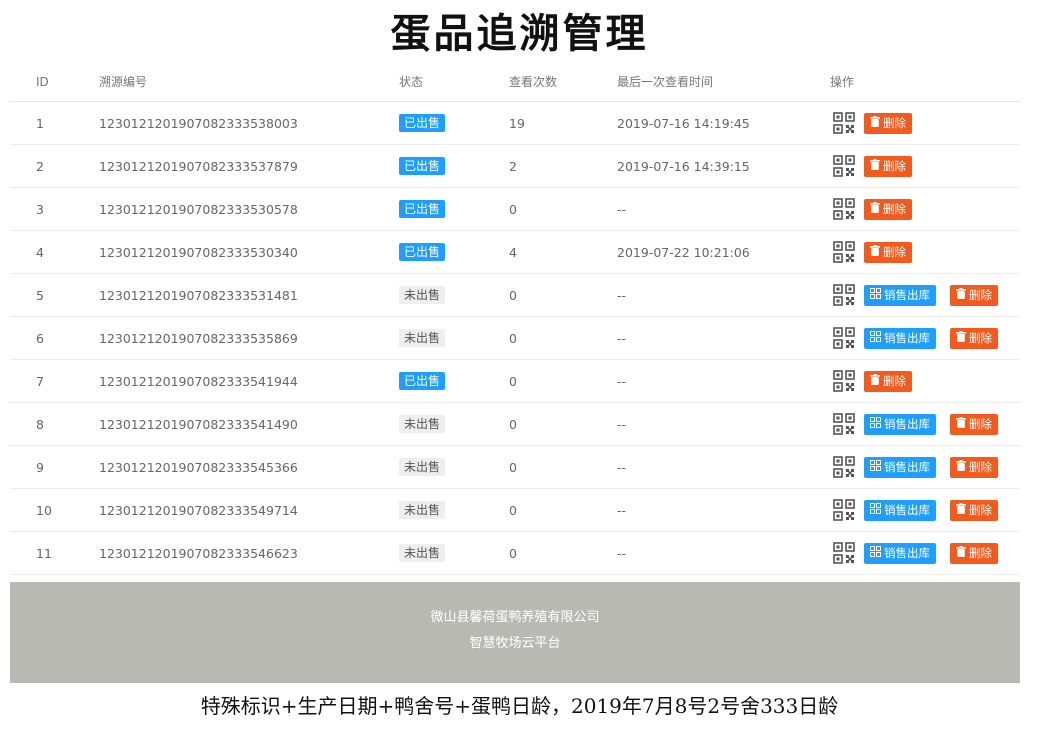 The height and width of the screenshot is (739, 1039). I want to click on table-row: 6 1230121201907082333535869 未出售 0 -- 销售出库 删除, so click(515, 338).